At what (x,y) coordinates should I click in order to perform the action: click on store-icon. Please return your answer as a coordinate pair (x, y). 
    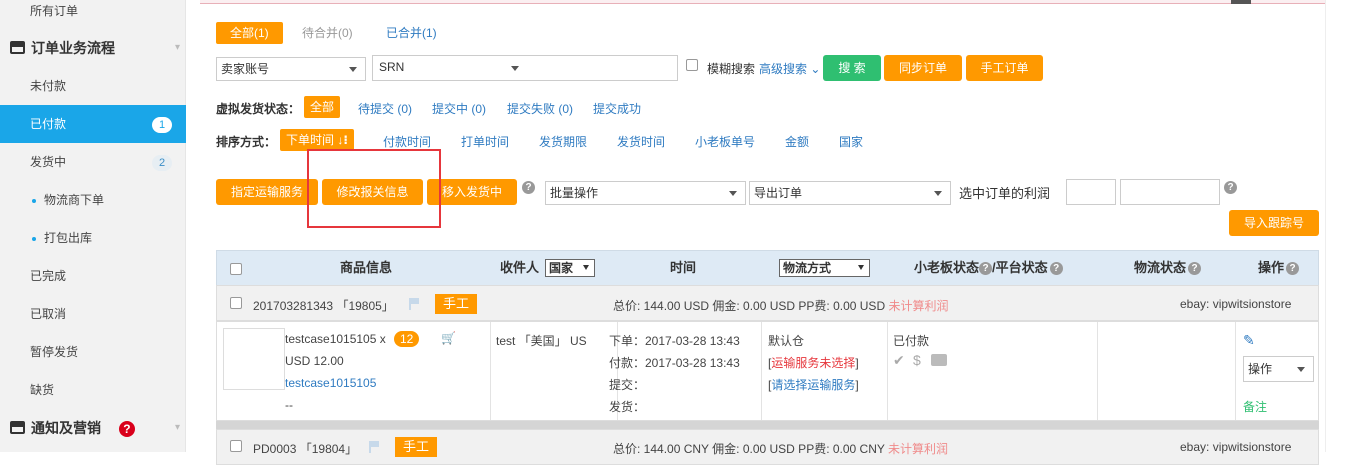
    Looking at the image, I should click on (17, 427).